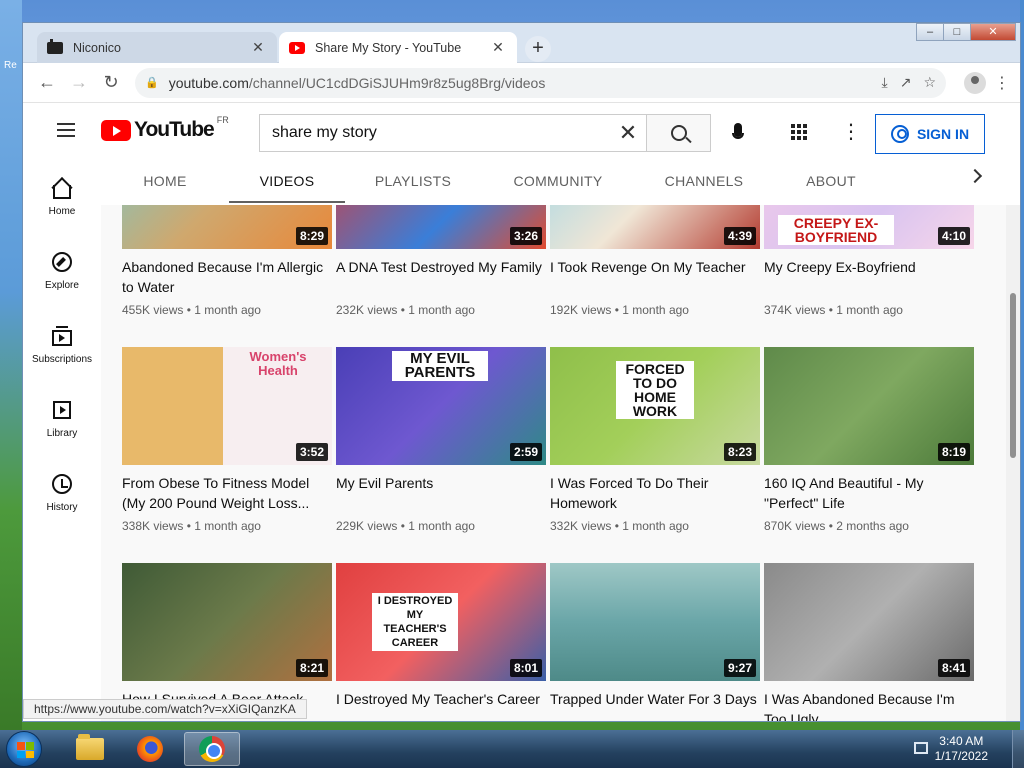  What do you see at coordinates (441, 622) in the screenshot?
I see `video-thumbnail: I DESTROYED MY TEACHER'S CAREER 8:01` at bounding box center [441, 622].